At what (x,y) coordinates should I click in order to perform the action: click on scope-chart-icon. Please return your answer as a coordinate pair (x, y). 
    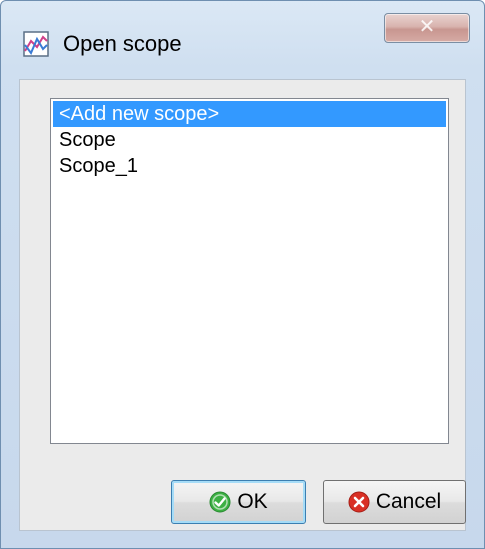
    Looking at the image, I should click on (36, 44).